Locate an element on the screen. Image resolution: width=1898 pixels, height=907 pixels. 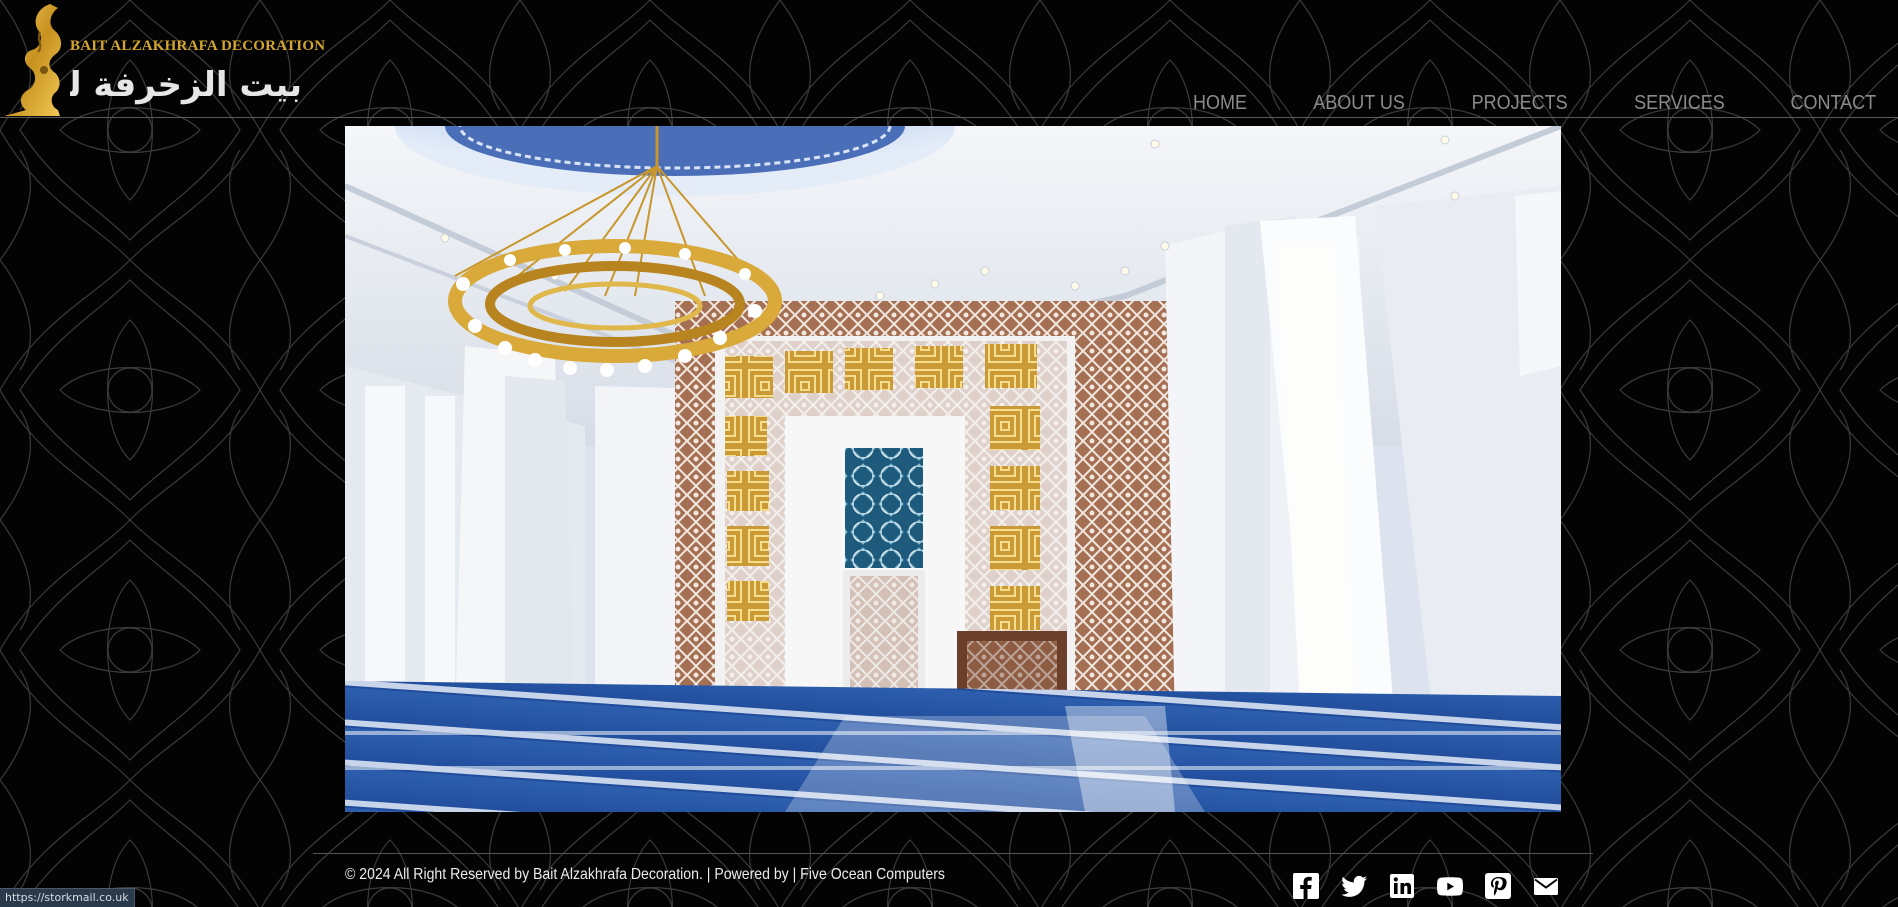
logo-emblem-icon is located at coordinates (33, 60).